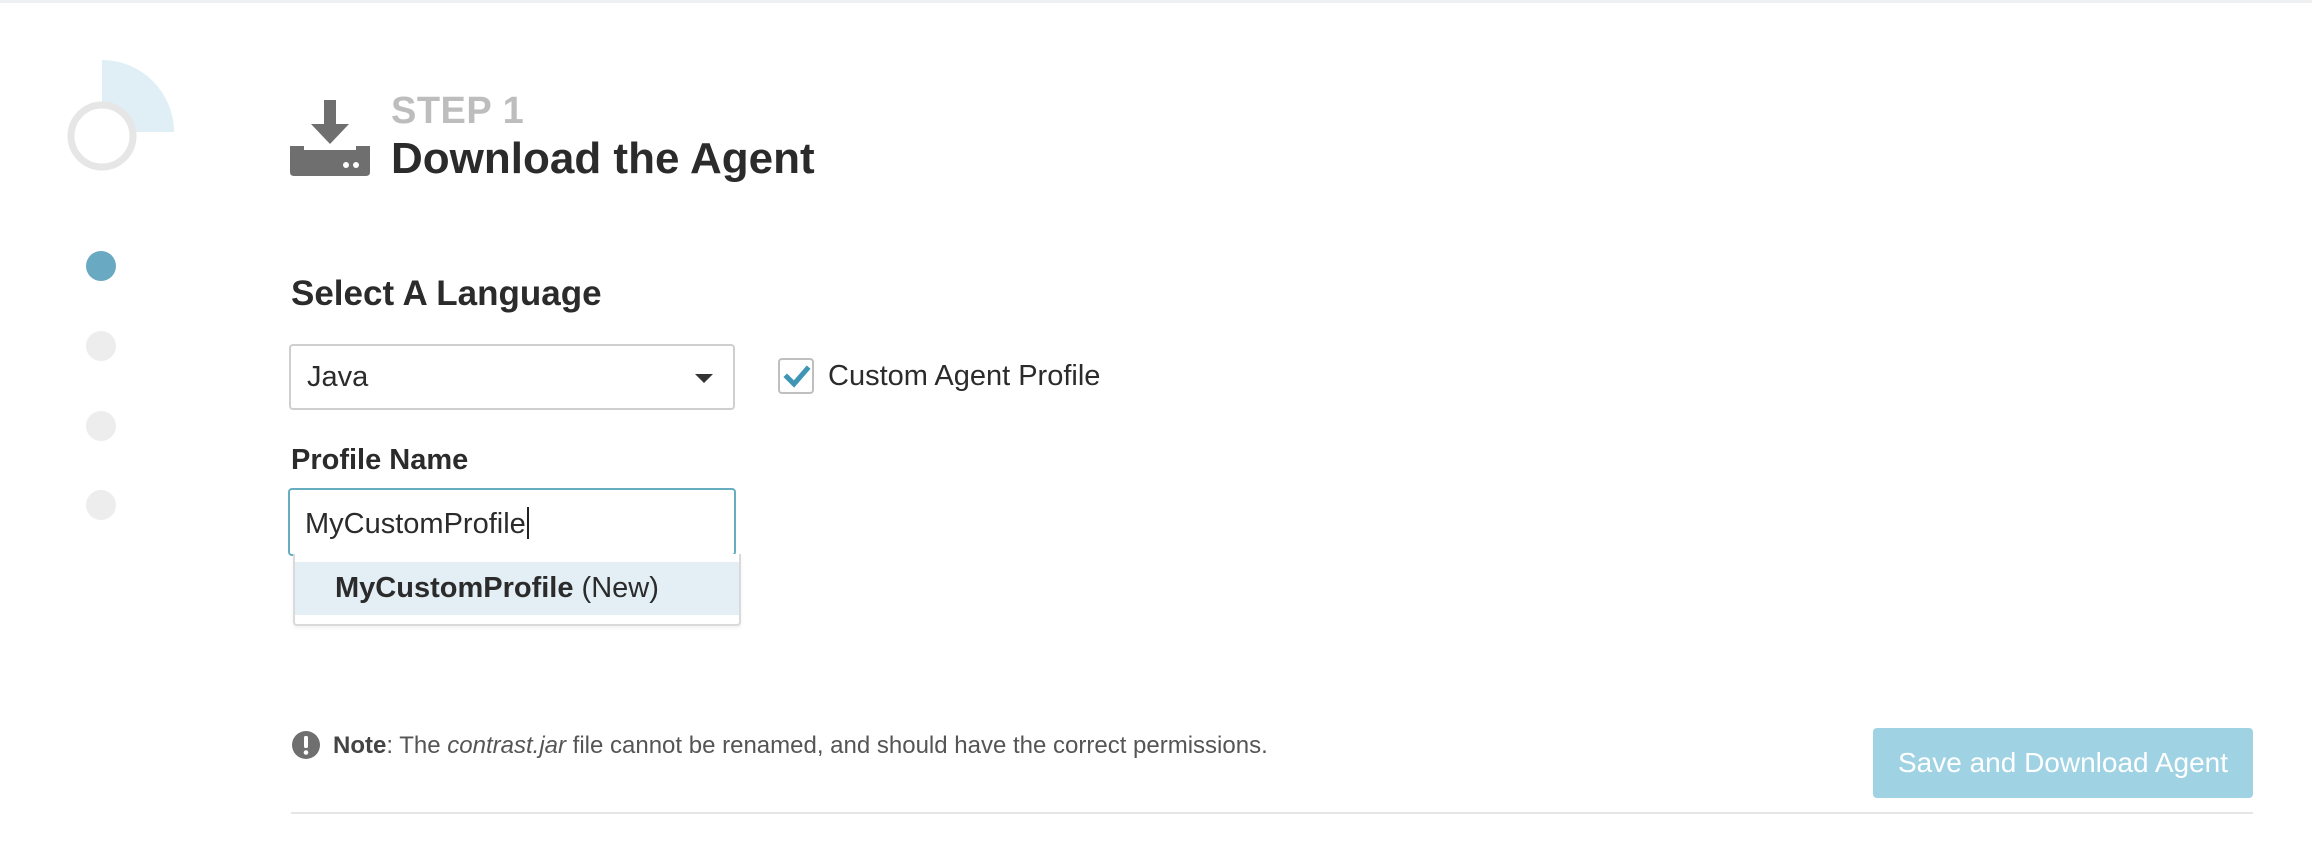  Describe the element at coordinates (101, 505) in the screenshot. I see `progress-step-4-dot` at that location.